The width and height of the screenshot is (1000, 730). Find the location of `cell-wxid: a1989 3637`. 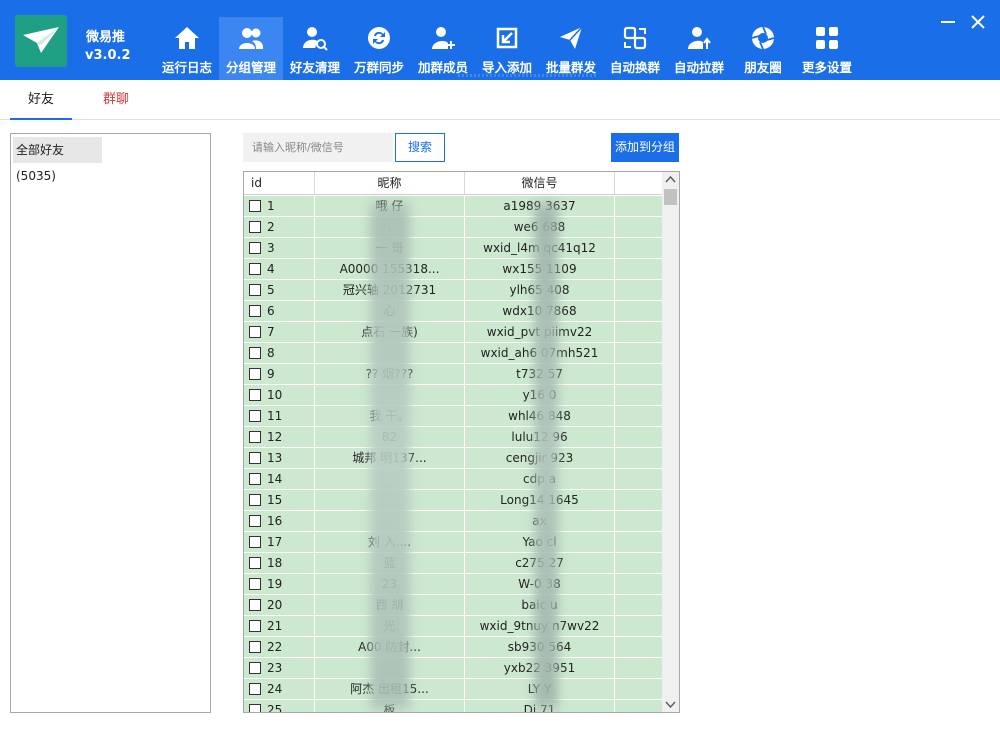

cell-wxid: a1989 3637 is located at coordinates (540, 206).